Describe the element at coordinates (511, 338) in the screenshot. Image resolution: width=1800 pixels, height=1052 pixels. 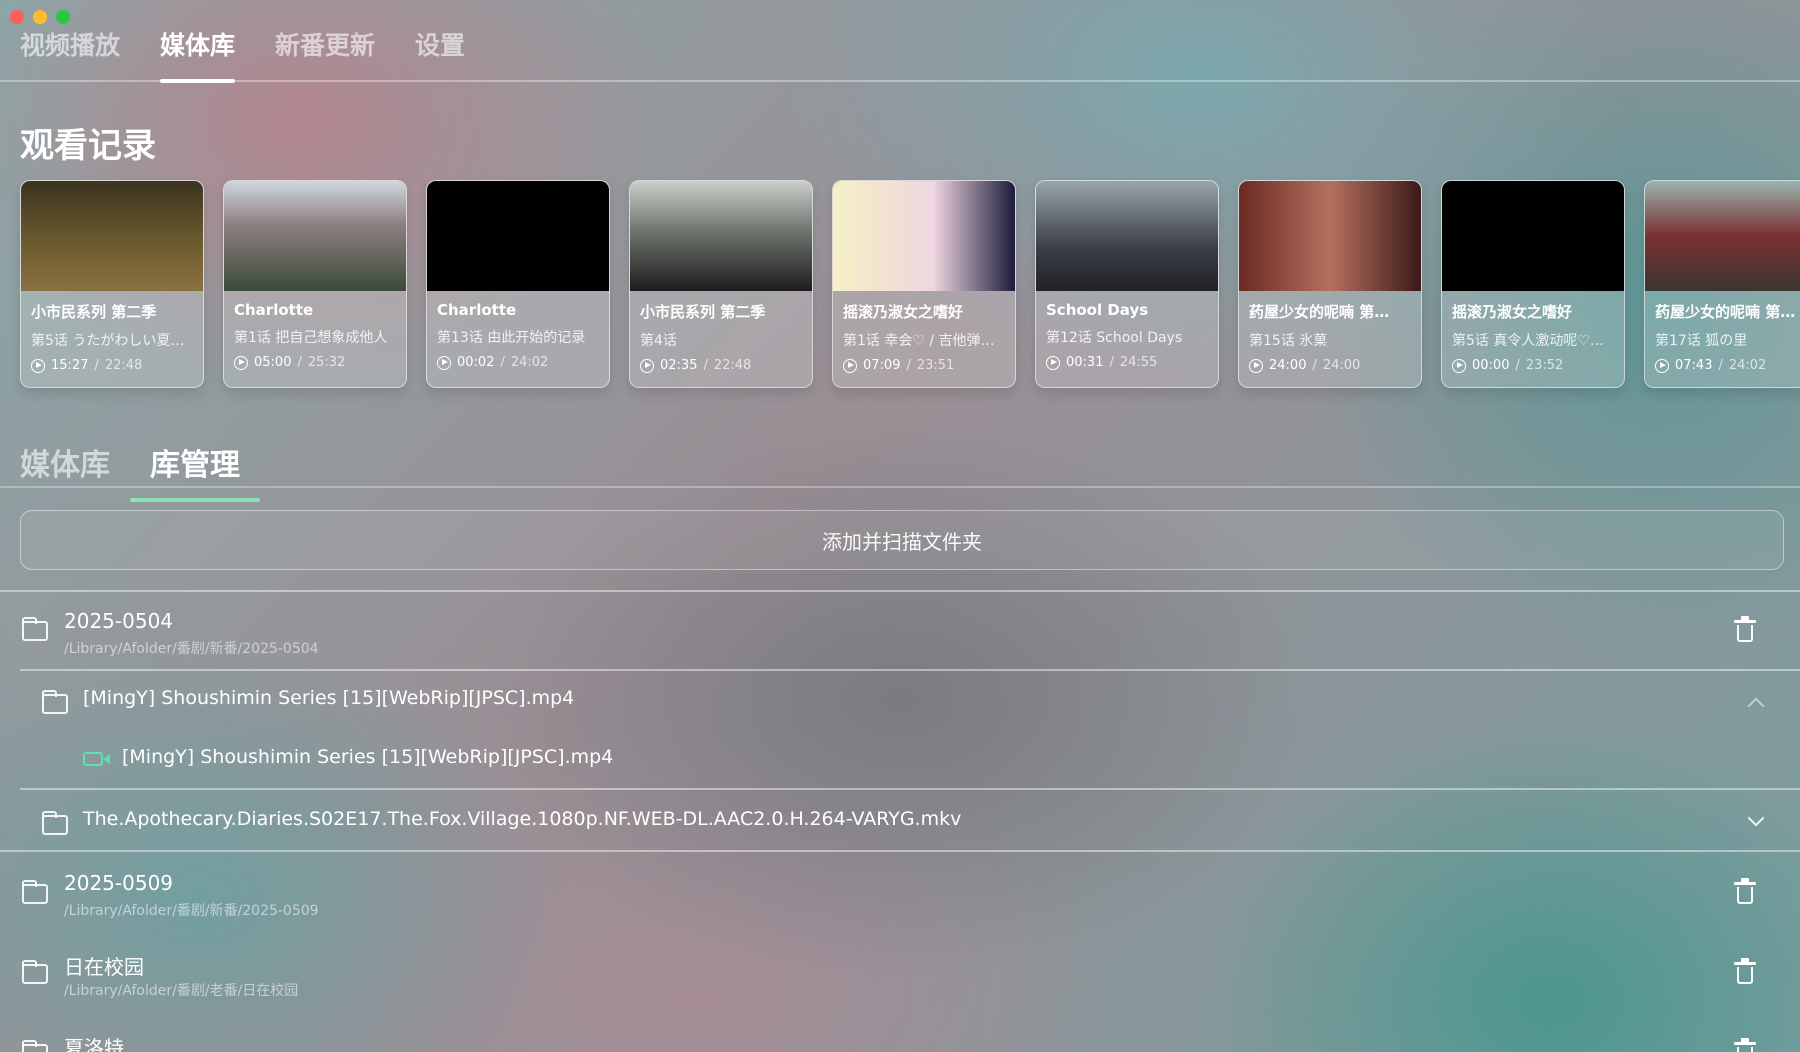
I see `card-episode: 第13话 由此开始的记录` at that location.